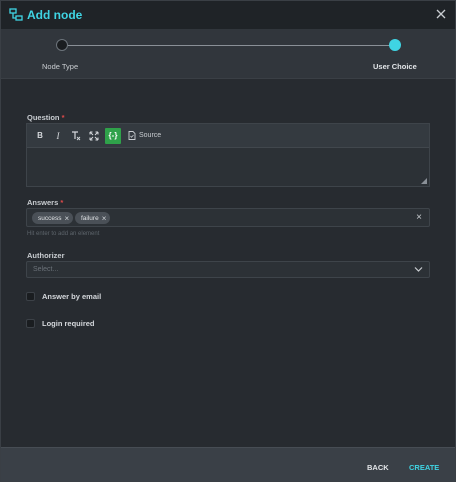 This screenshot has width=456, height=482. Describe the element at coordinates (395, 66) in the screenshot. I see `step-label-user-choice: User Choice` at that location.